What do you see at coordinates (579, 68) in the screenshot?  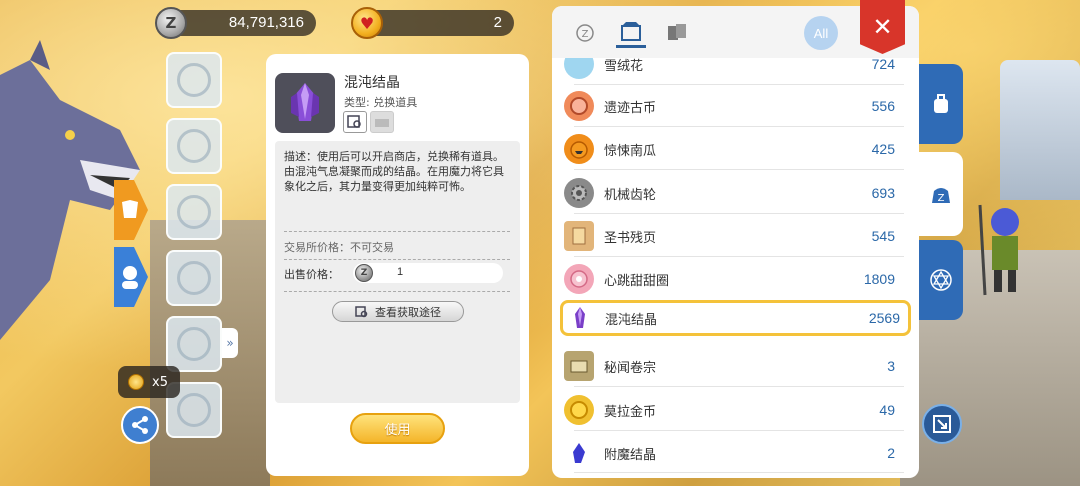 I see `flower-icon` at bounding box center [579, 68].